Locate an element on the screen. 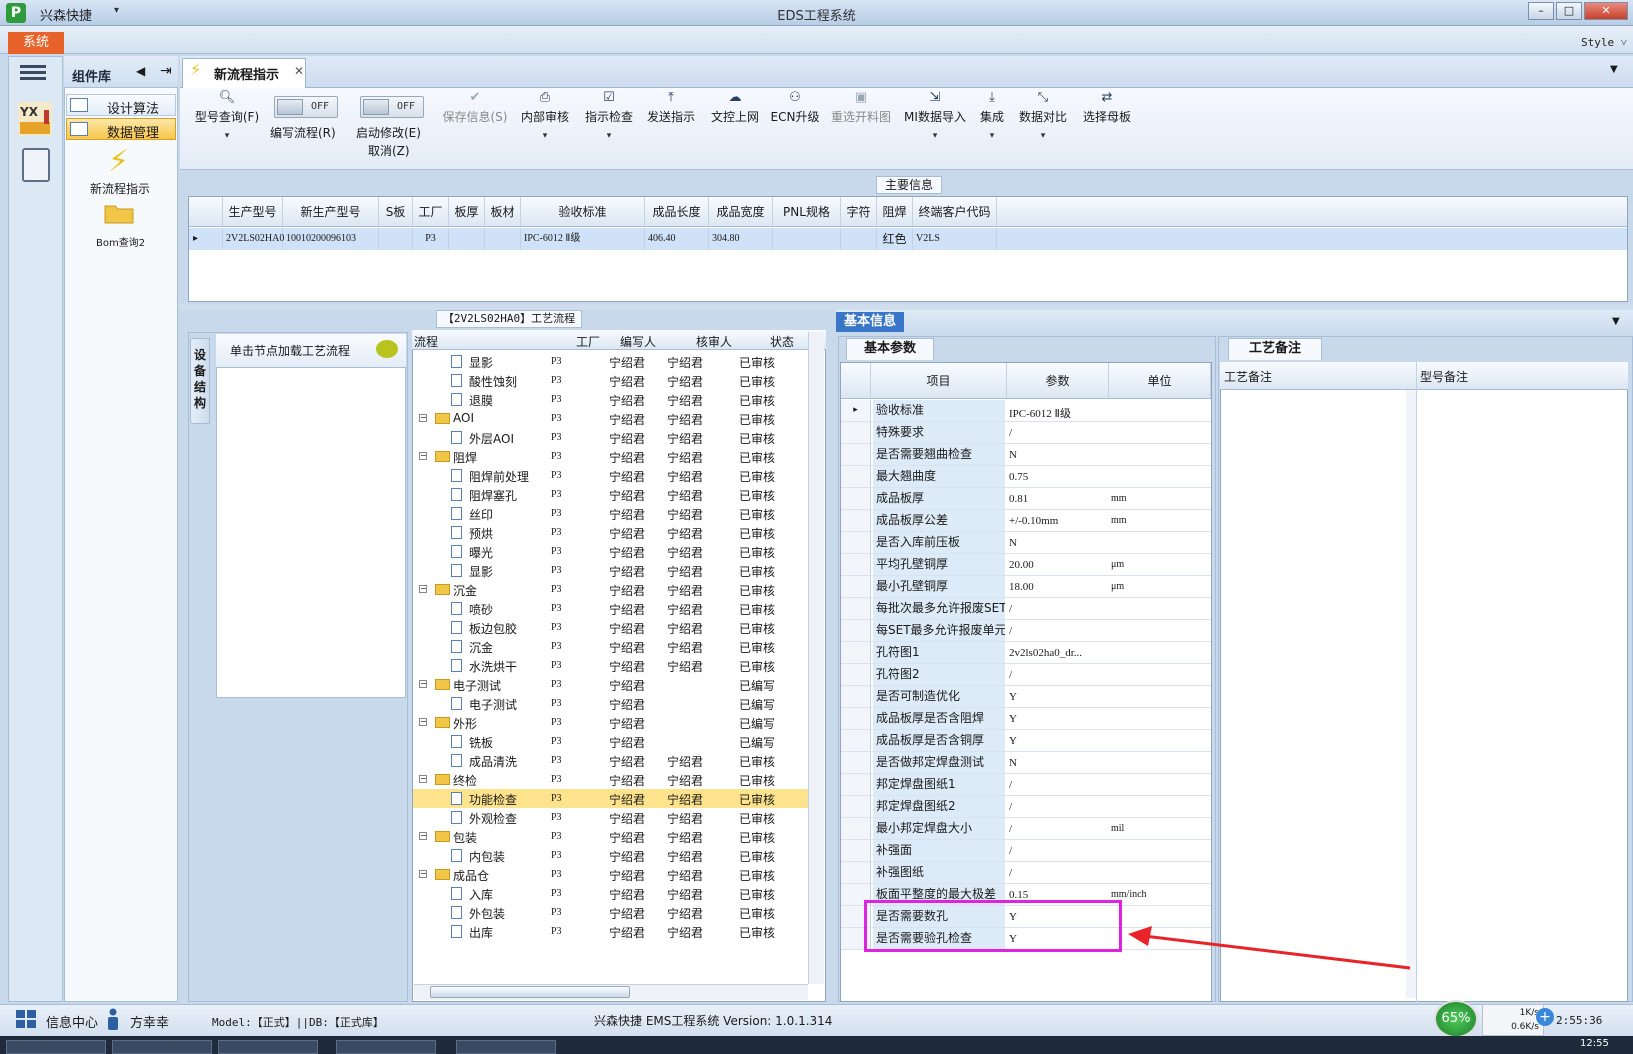  cell-standard: IPC-6012 Ⅱ级 is located at coordinates (583, 239).